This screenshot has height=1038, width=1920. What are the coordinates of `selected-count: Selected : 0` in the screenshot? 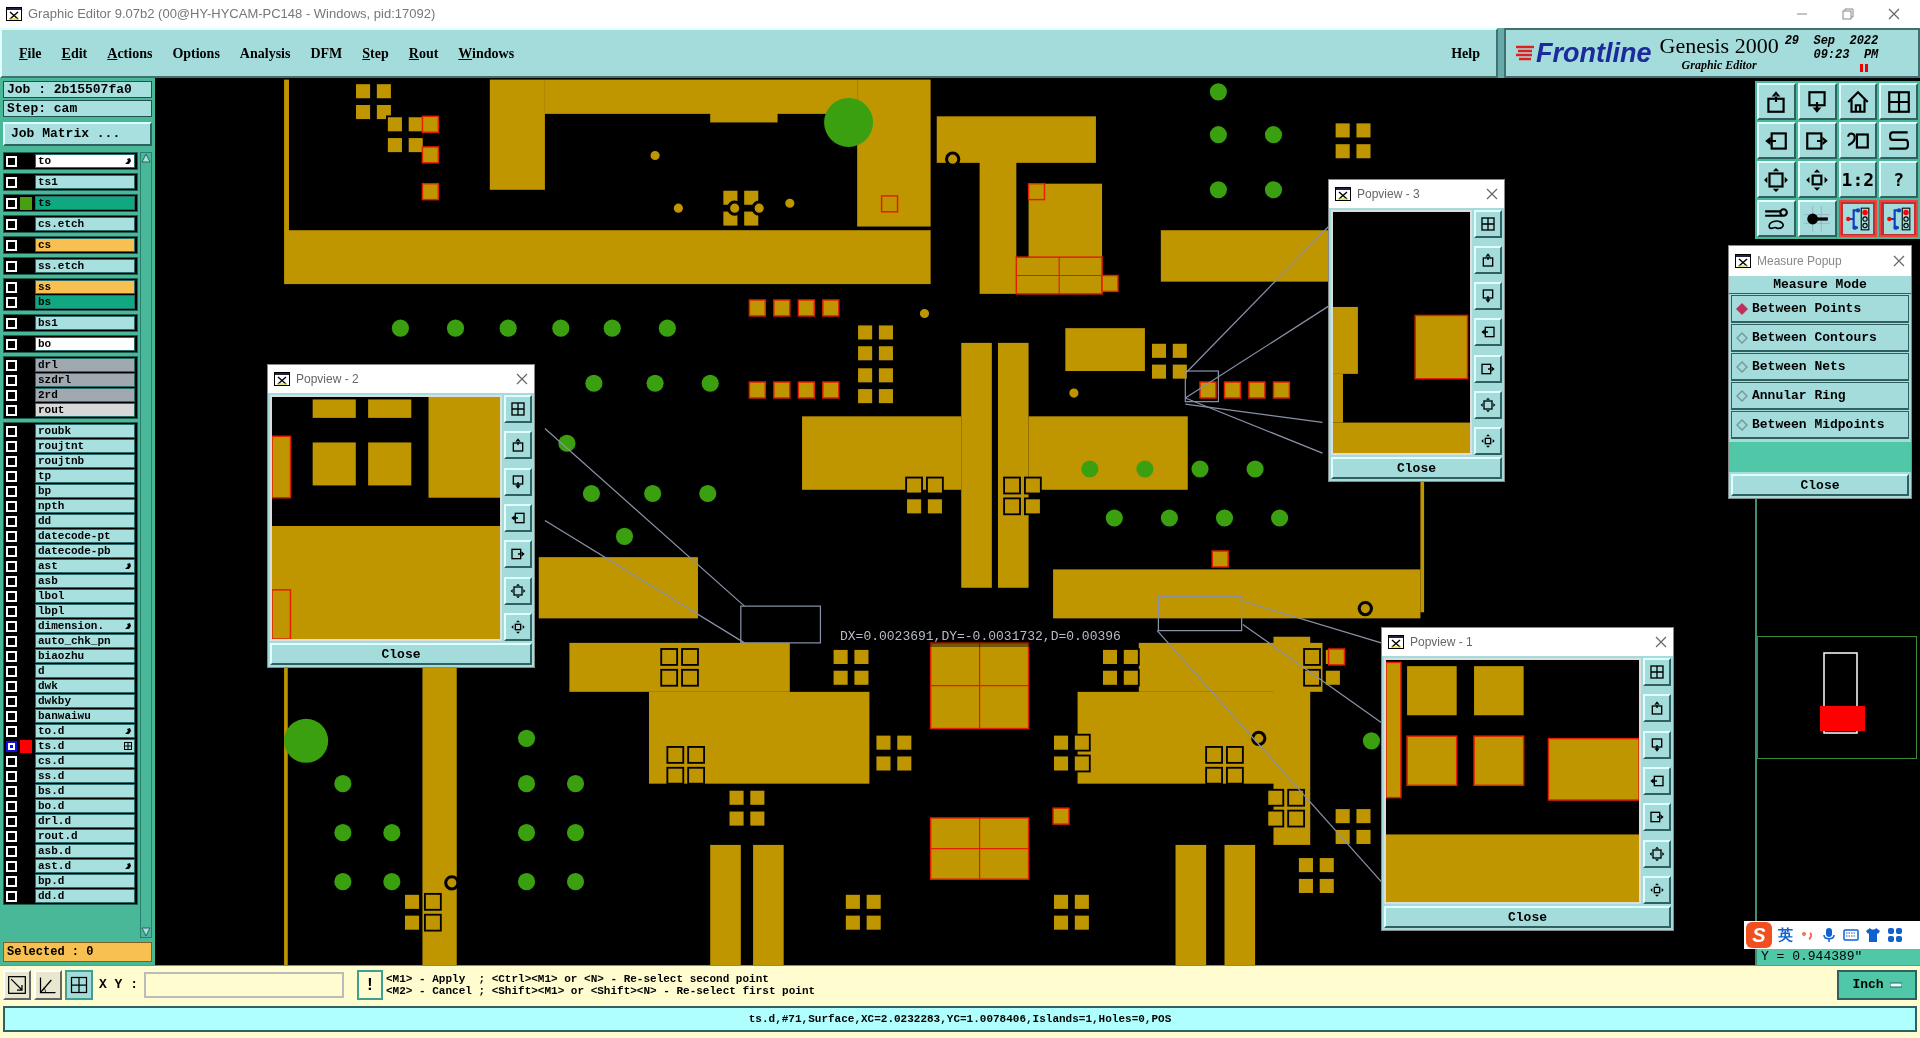 It's located at (77, 952).